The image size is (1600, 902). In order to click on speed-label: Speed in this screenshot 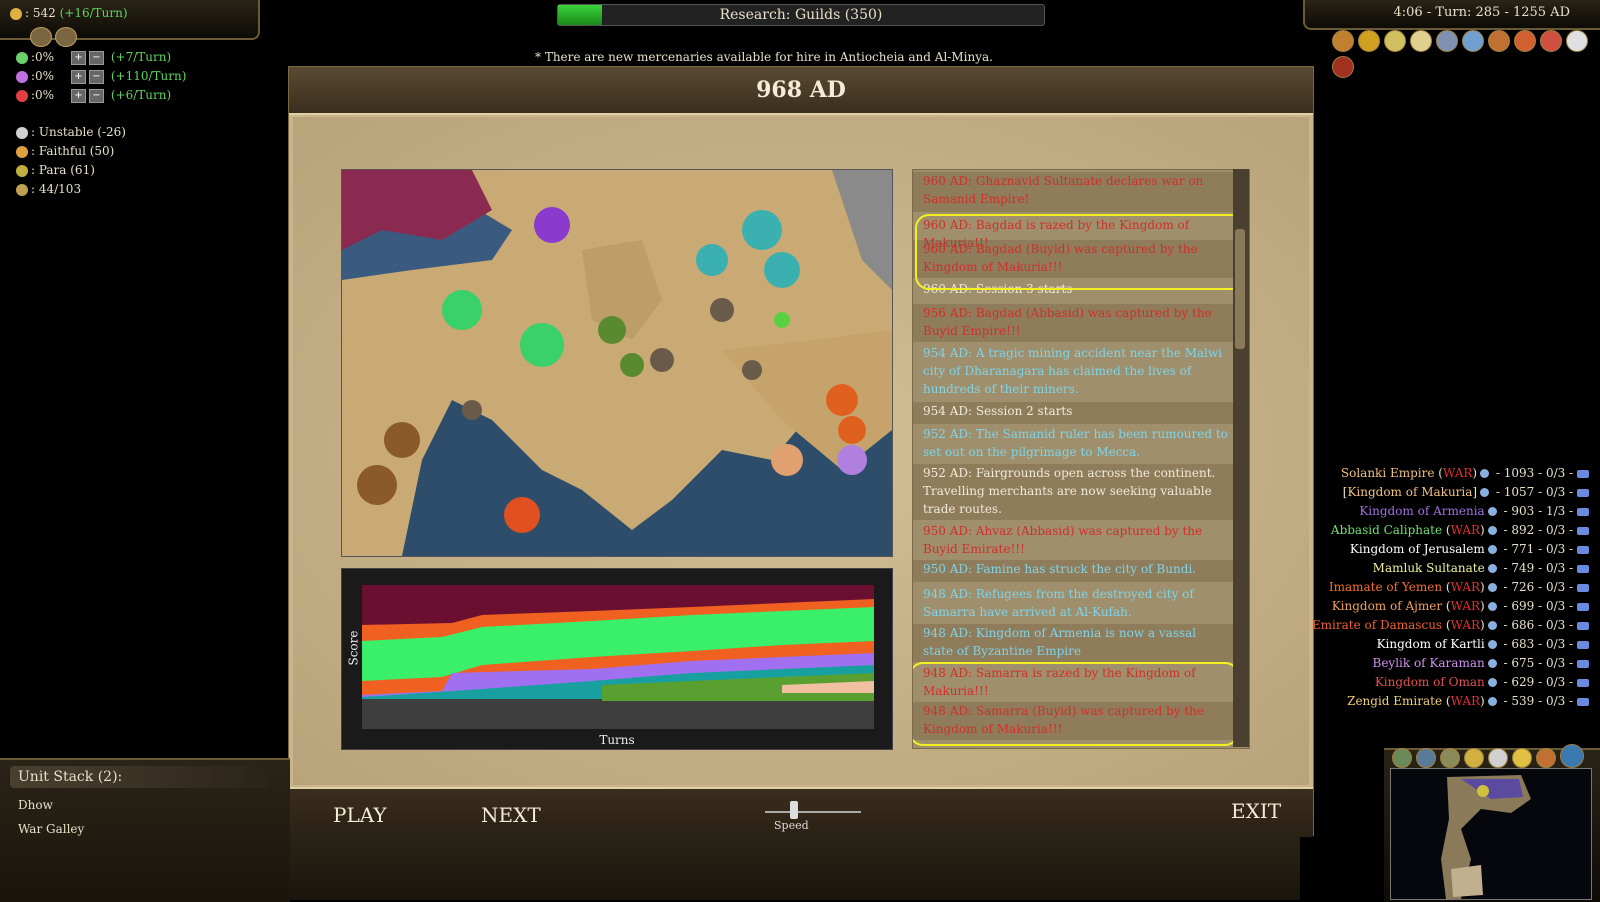, I will do `click(791, 825)`.